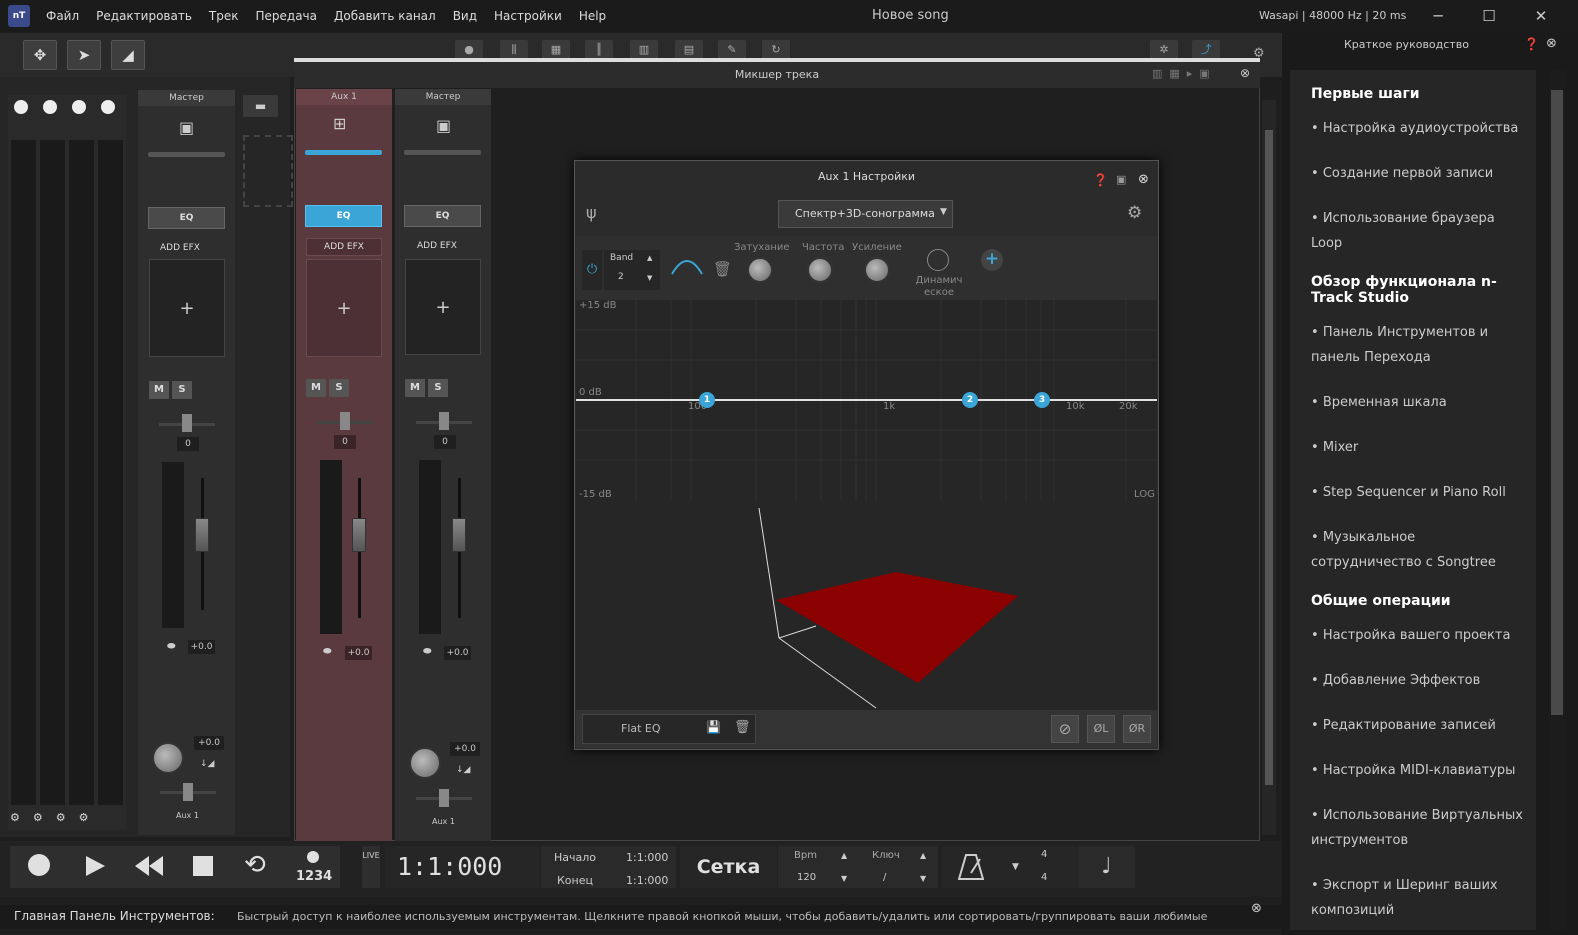 Image resolution: width=1578 pixels, height=935 pixels. What do you see at coordinates (1418, 345) in the screenshot?
I see `help-link: • Панель Инструментов и панель Перехода` at bounding box center [1418, 345].